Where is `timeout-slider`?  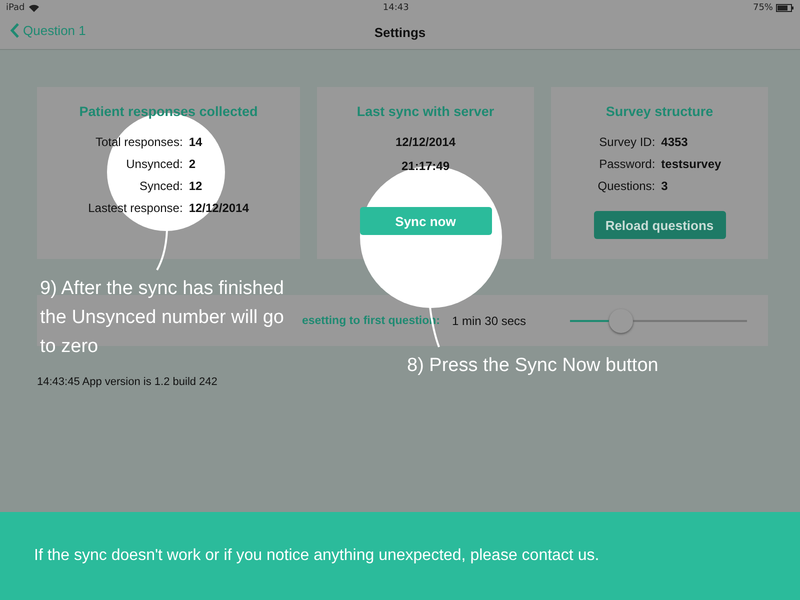 timeout-slider is located at coordinates (658, 320).